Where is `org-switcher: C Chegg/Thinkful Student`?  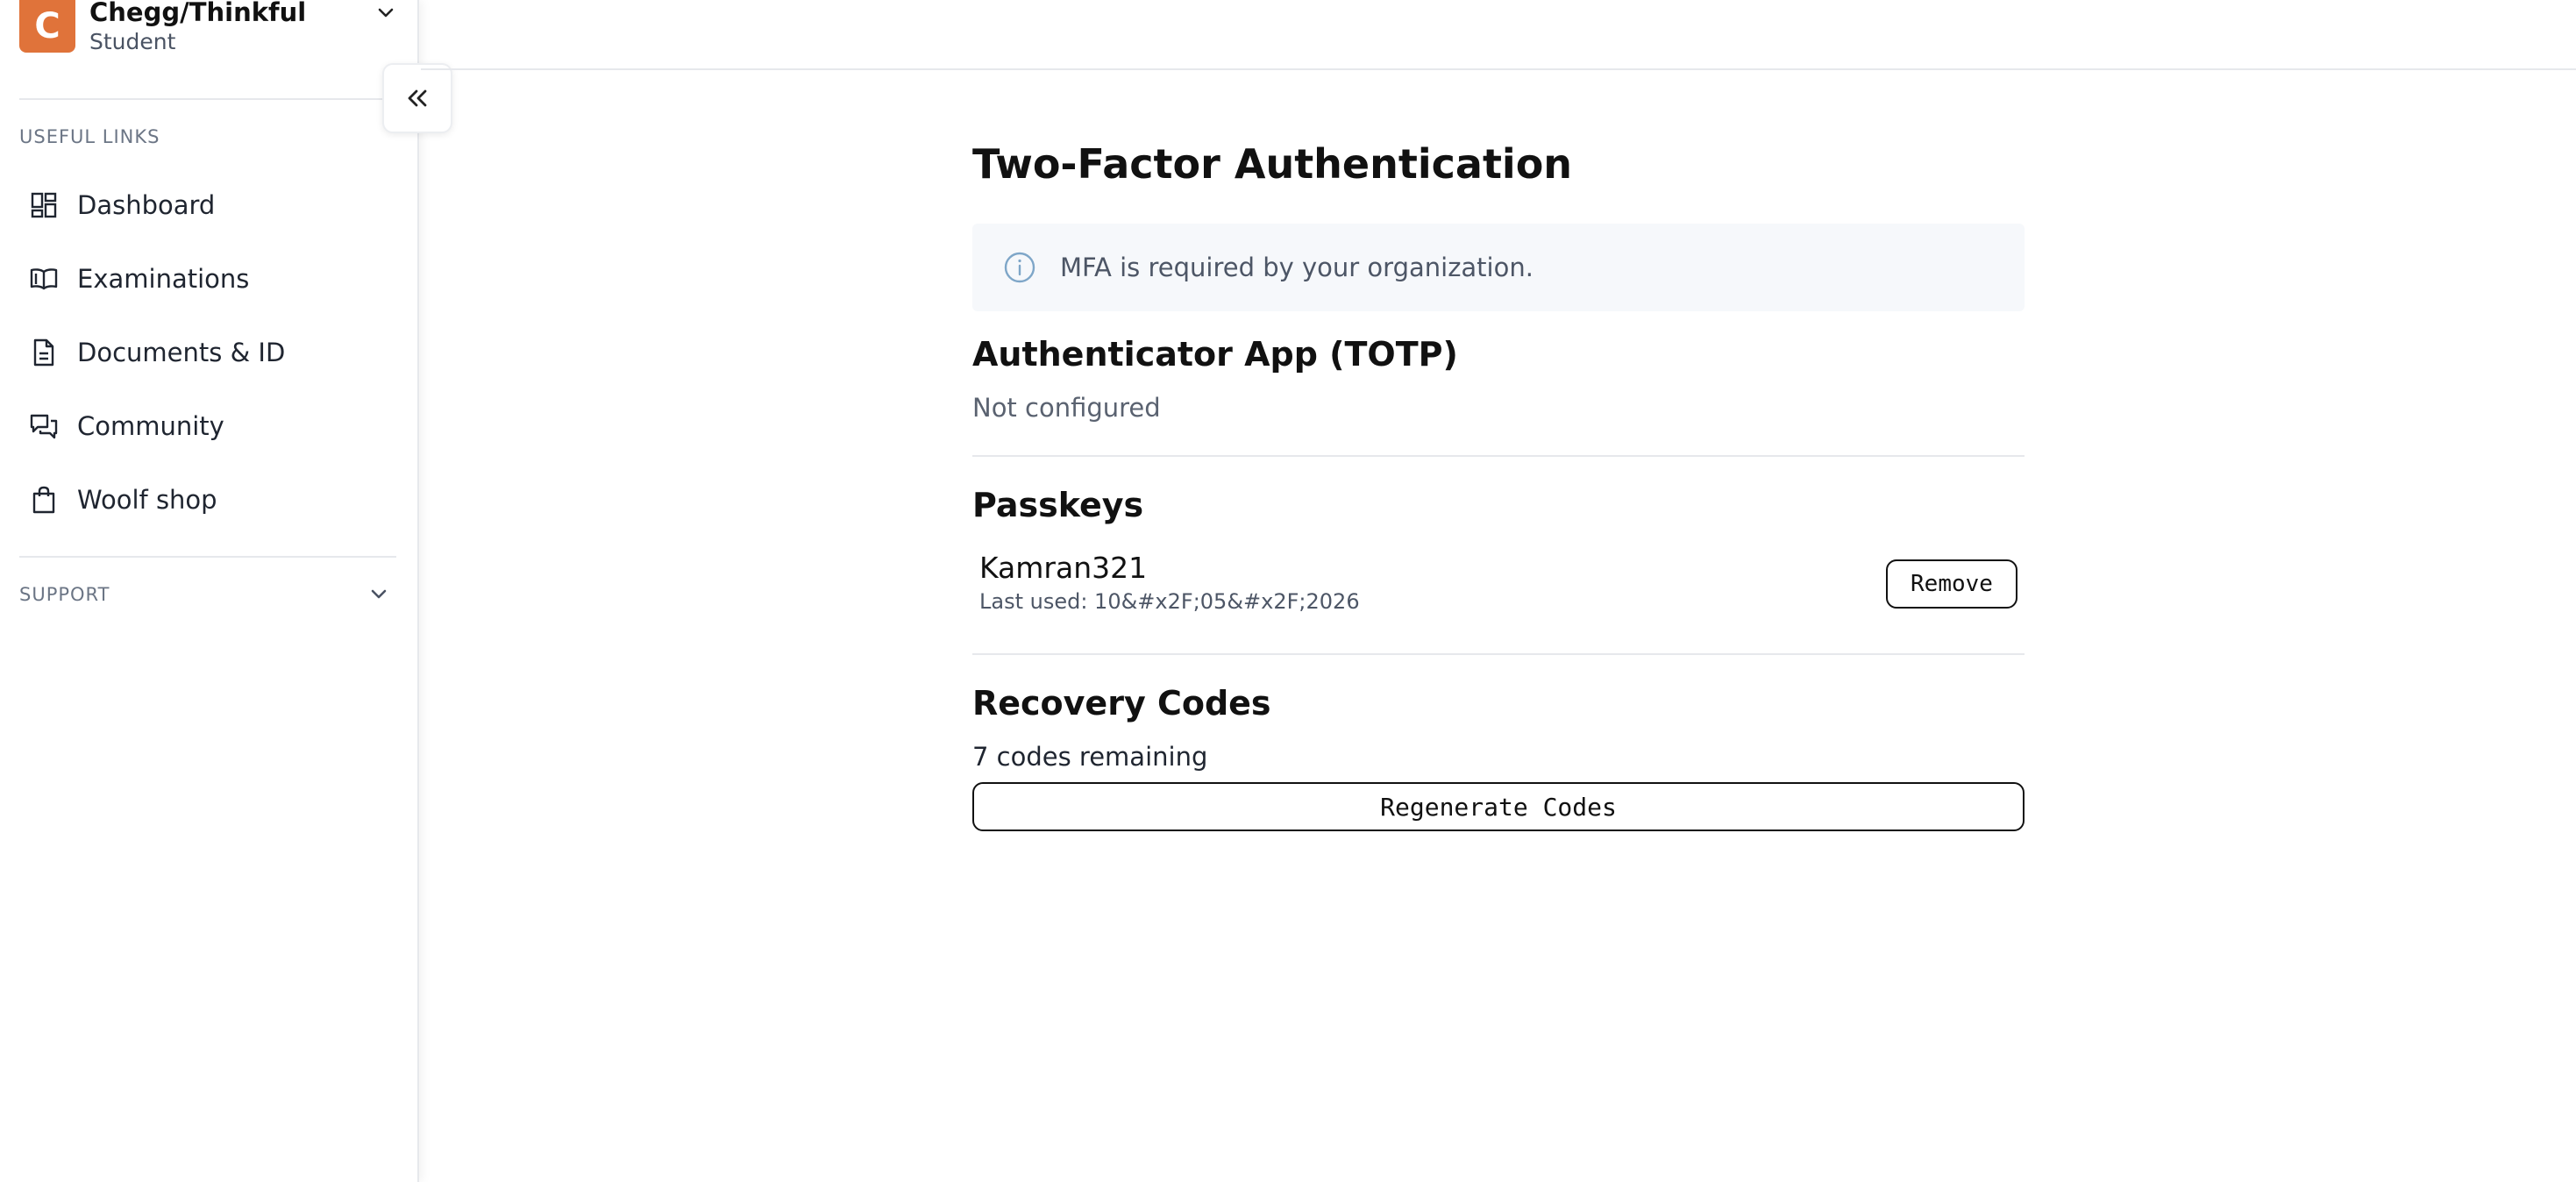
org-switcher: C Chegg/Thinkful Student is located at coordinates (212, 29).